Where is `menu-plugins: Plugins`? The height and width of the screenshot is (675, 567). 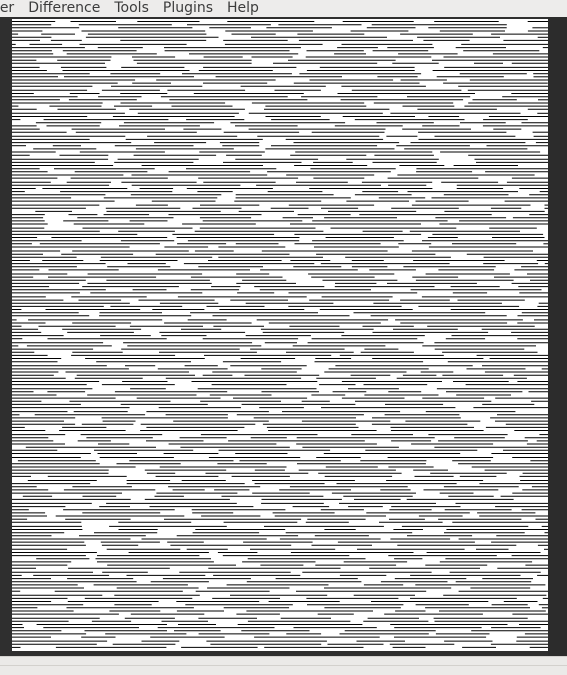
menu-plugins: Plugins is located at coordinates (188, 8).